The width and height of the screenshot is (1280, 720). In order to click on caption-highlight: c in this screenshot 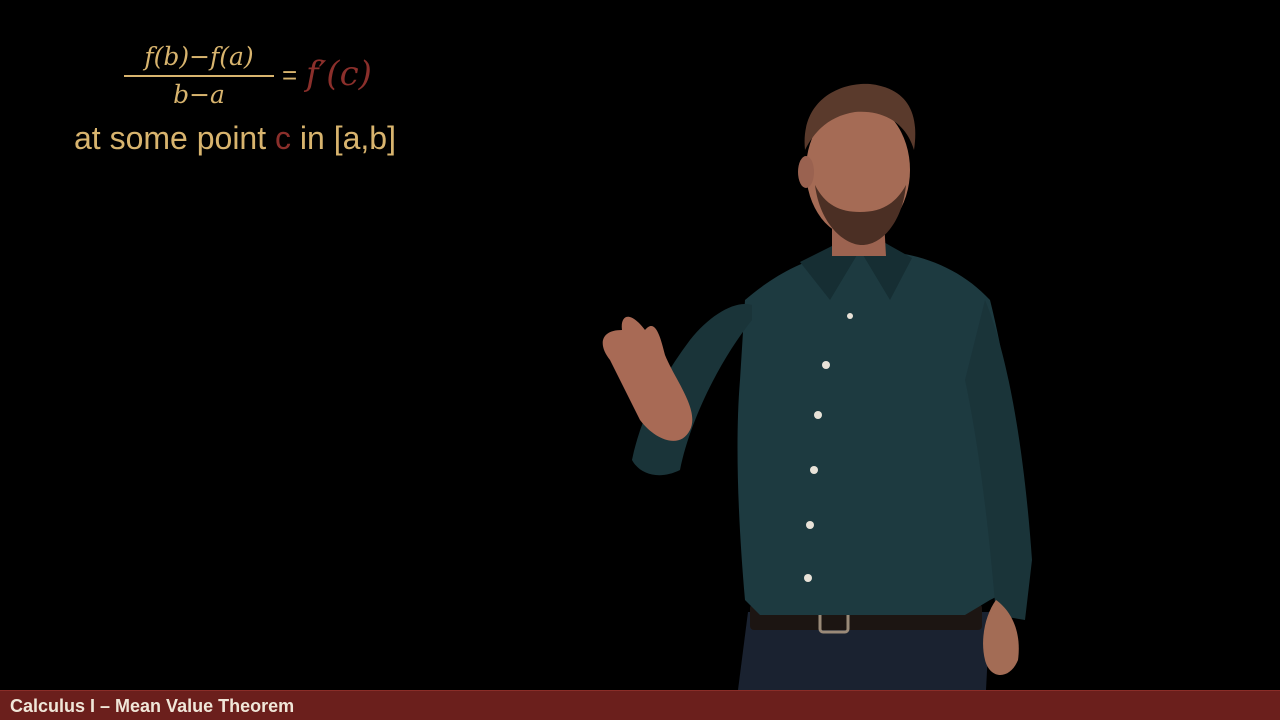, I will do `click(283, 138)`.